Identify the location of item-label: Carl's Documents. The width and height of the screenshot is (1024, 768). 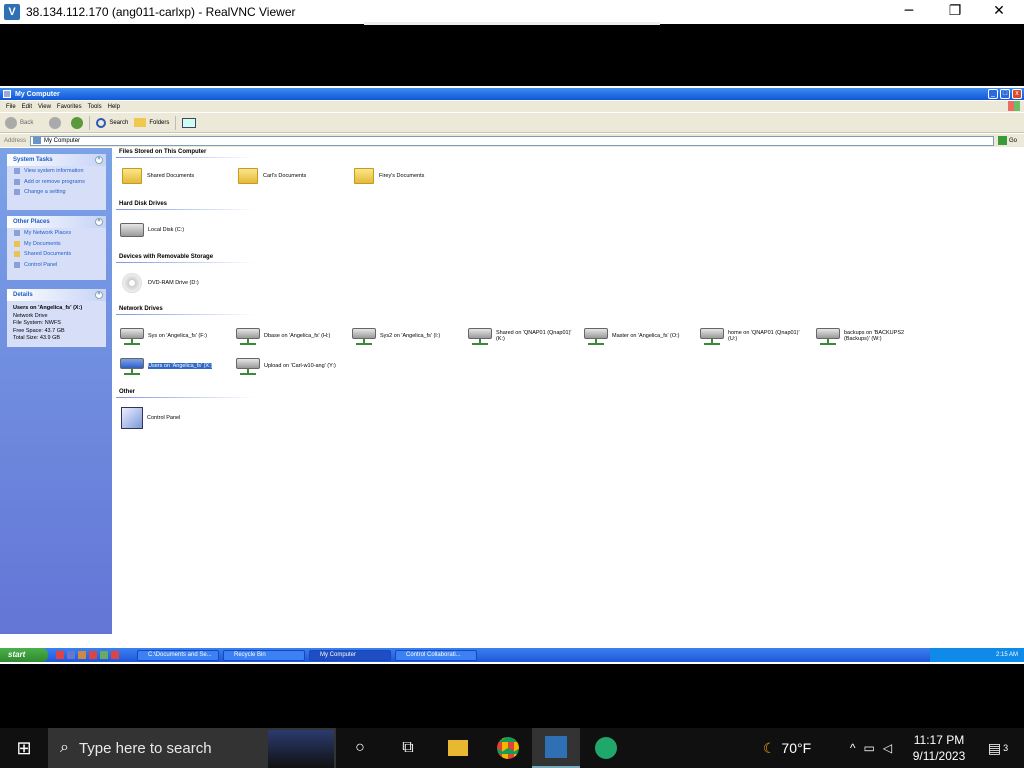
(285, 176).